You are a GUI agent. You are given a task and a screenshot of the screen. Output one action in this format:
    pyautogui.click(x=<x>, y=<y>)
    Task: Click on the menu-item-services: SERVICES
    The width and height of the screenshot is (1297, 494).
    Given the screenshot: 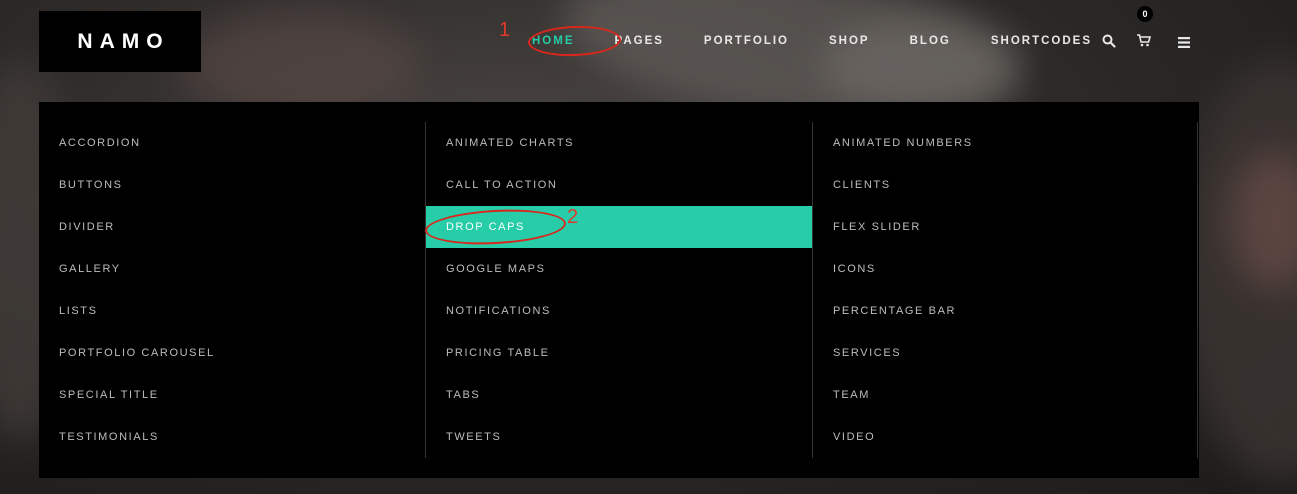 What is the action you would take?
    pyautogui.click(x=1005, y=353)
    